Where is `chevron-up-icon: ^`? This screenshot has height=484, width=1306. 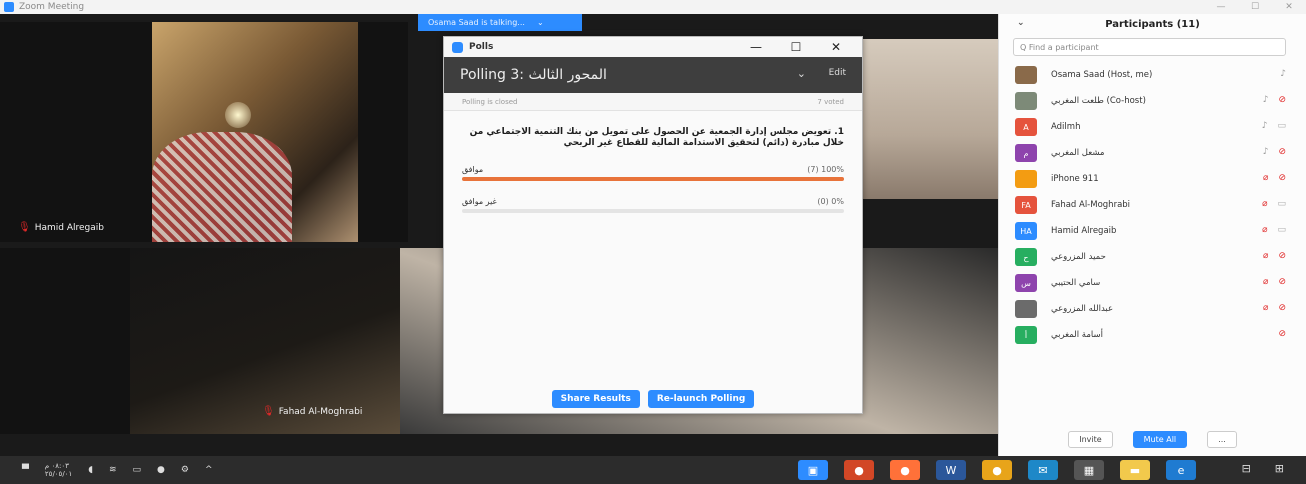 chevron-up-icon: ^ is located at coordinates (209, 470).